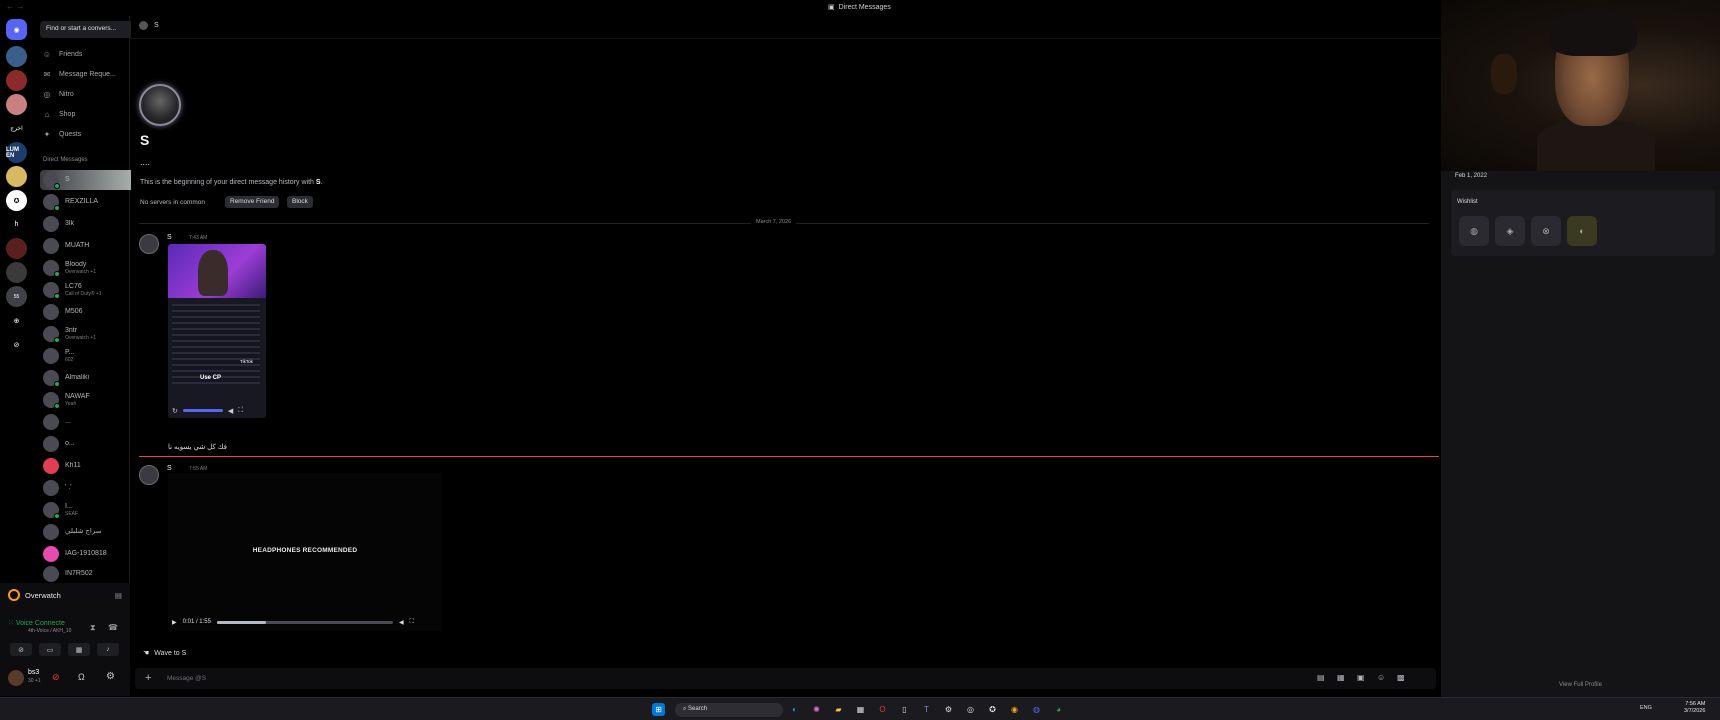 The image size is (1720, 720). Describe the element at coordinates (198, 469) in the screenshot. I see `message-timestamp: 7:55 AM` at that location.